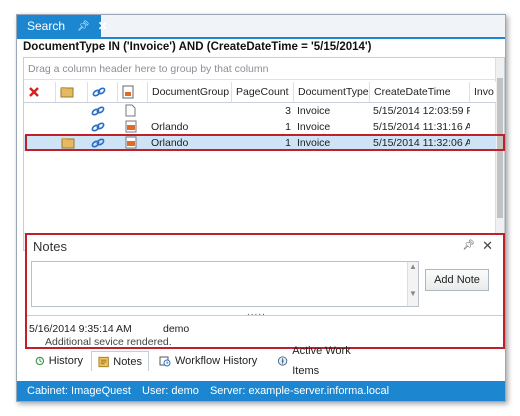  Describe the element at coordinates (299, 391) in the screenshot. I see `status-server: Server: example-server.informa.local` at that location.